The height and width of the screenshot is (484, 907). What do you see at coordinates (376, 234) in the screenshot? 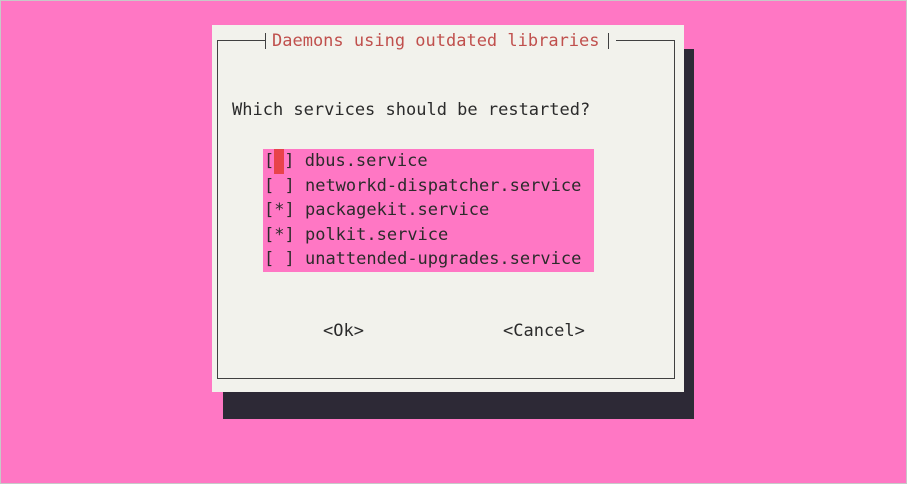
I see `service-name: polkit.service` at bounding box center [376, 234].